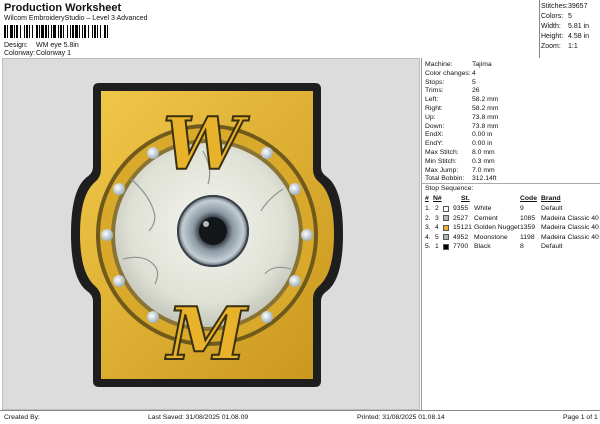 The height and width of the screenshot is (424, 600). I want to click on machine-info-row: Left: 58.2 mm, so click(461, 99).